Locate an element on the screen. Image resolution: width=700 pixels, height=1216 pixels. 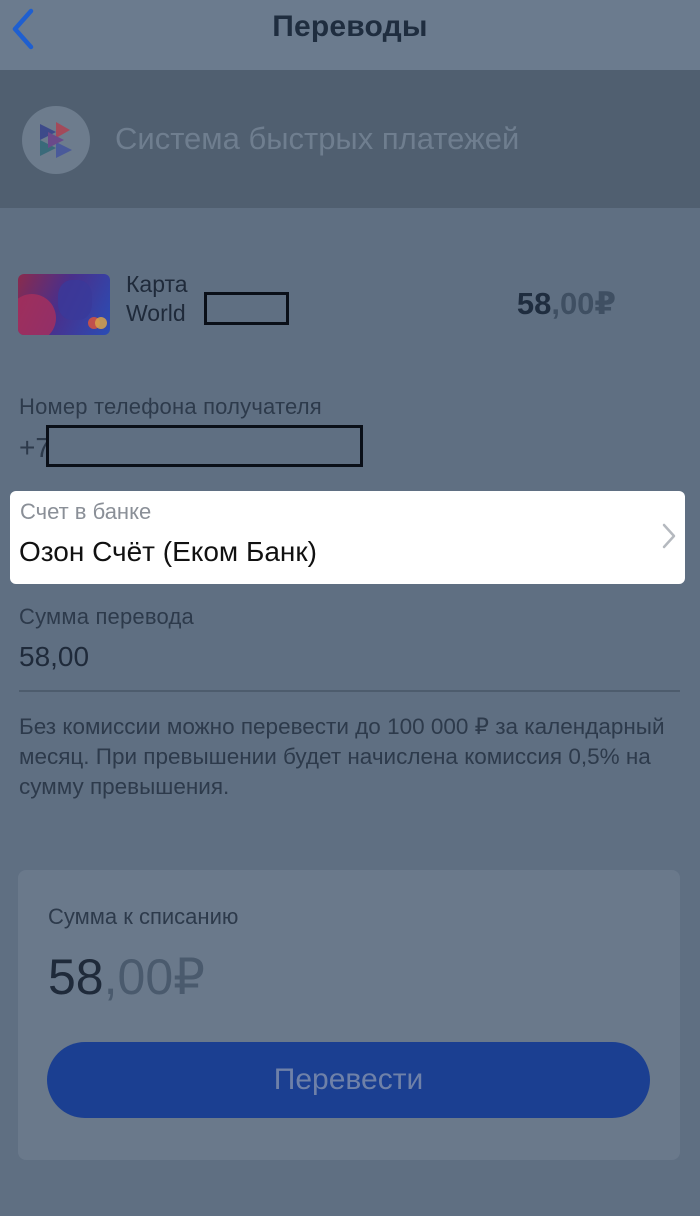
bank-account-label: Счет в банке is located at coordinates (86, 511).